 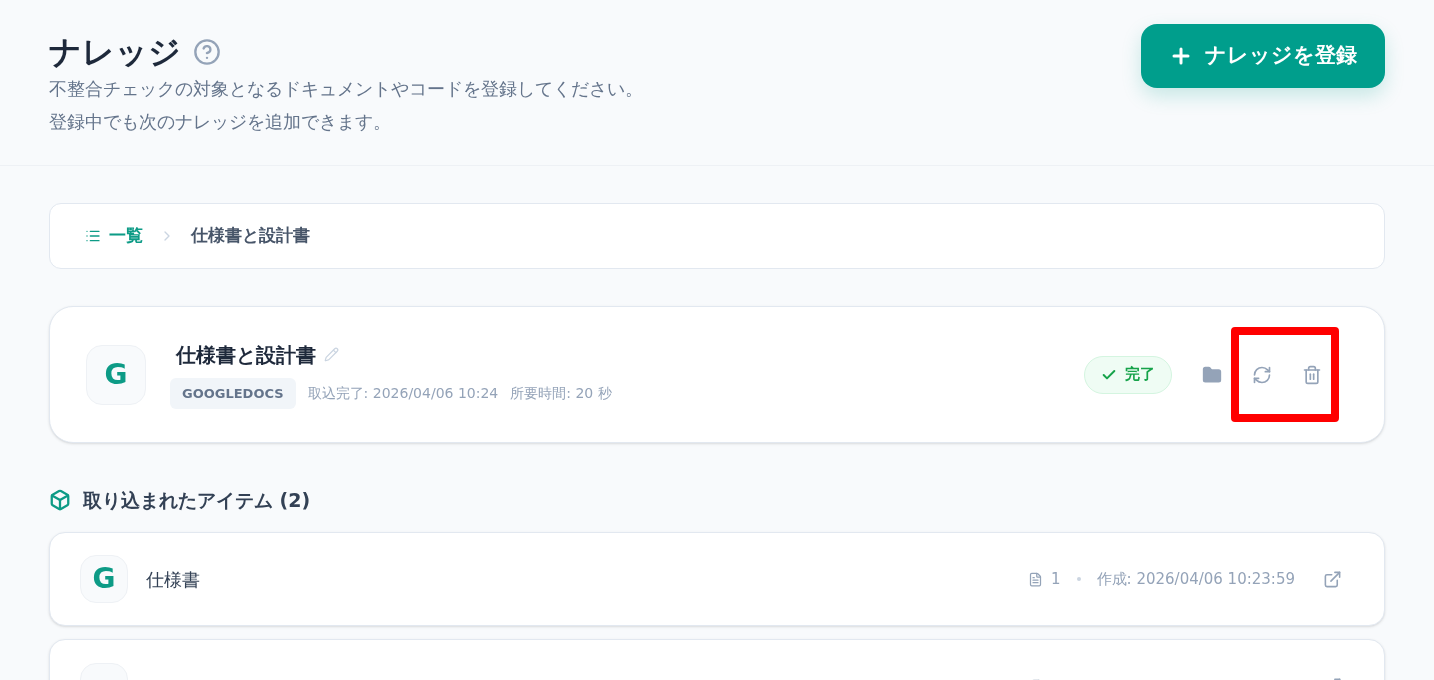 What do you see at coordinates (197, 500) in the screenshot?
I see `section-title: 取り込まれたアイテム (2)` at bounding box center [197, 500].